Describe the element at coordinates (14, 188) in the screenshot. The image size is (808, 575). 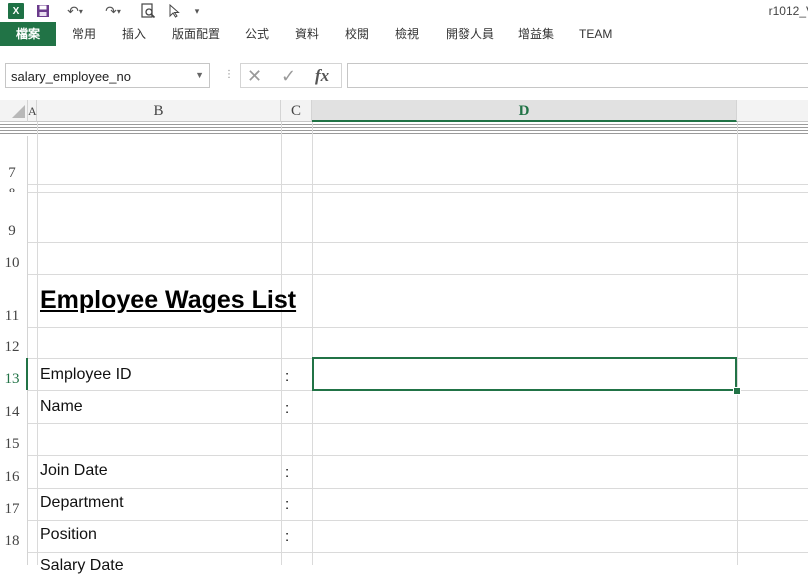
I see `row-header-8: 8` at that location.